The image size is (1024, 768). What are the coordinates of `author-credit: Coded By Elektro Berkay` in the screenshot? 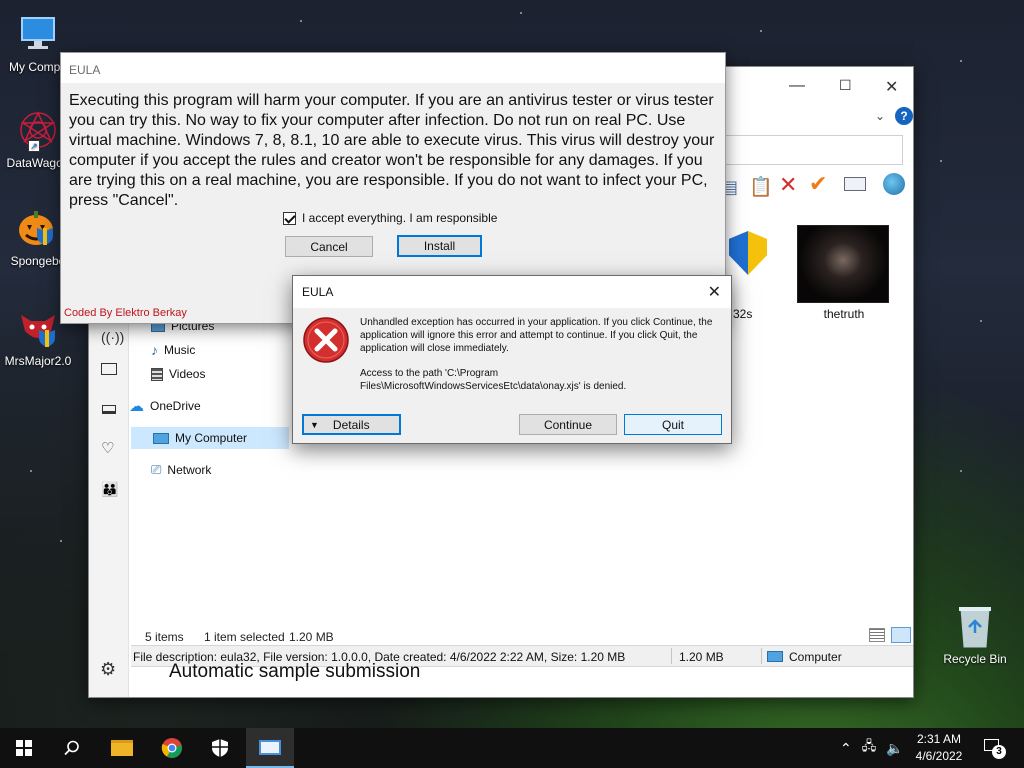 It's located at (125, 313).